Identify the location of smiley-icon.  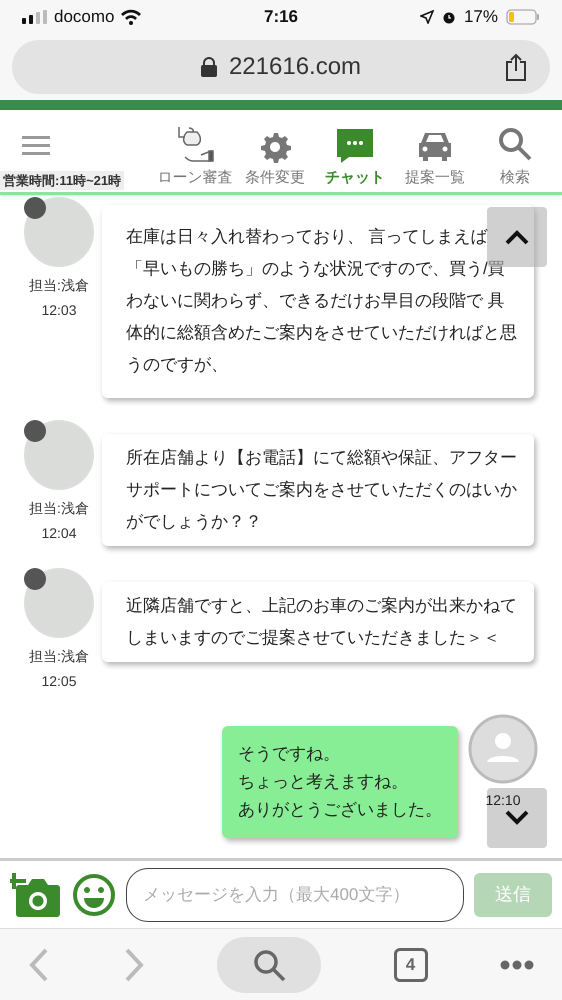
(94, 894).